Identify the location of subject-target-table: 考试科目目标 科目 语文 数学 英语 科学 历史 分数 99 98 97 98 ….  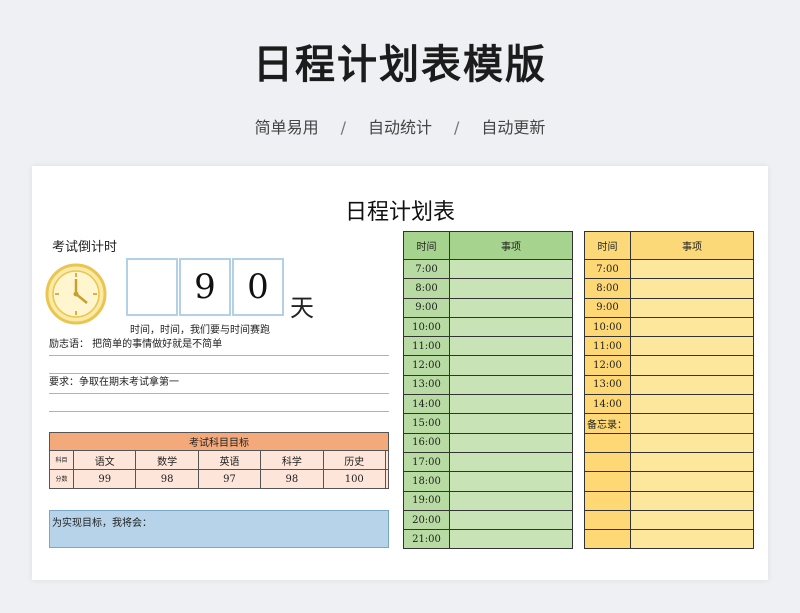
(219, 460).